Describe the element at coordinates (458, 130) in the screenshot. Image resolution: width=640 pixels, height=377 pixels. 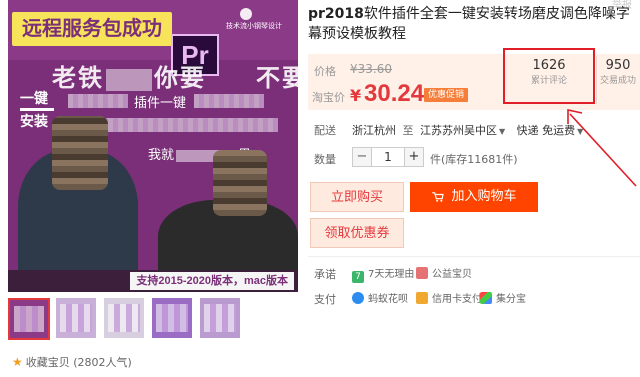
I see `shipping-destination: 江苏苏州吴中区` at that location.